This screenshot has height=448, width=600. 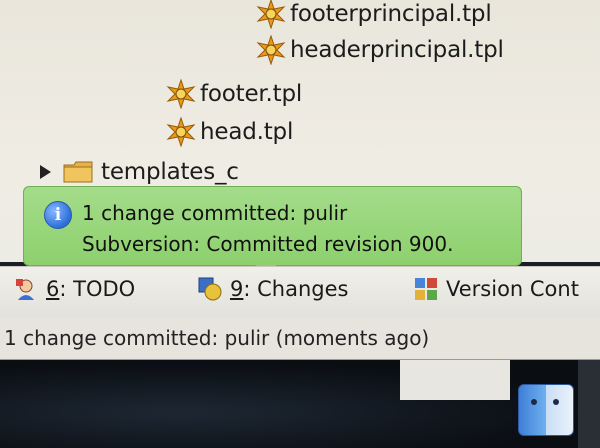 I want to click on changes-tool-button: 9: Changes, so click(x=273, y=289).